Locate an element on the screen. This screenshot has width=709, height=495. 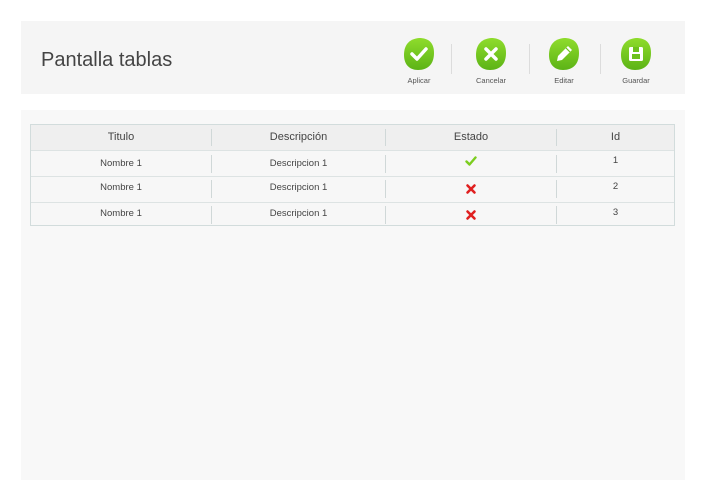
close-icon is located at coordinates (491, 54).